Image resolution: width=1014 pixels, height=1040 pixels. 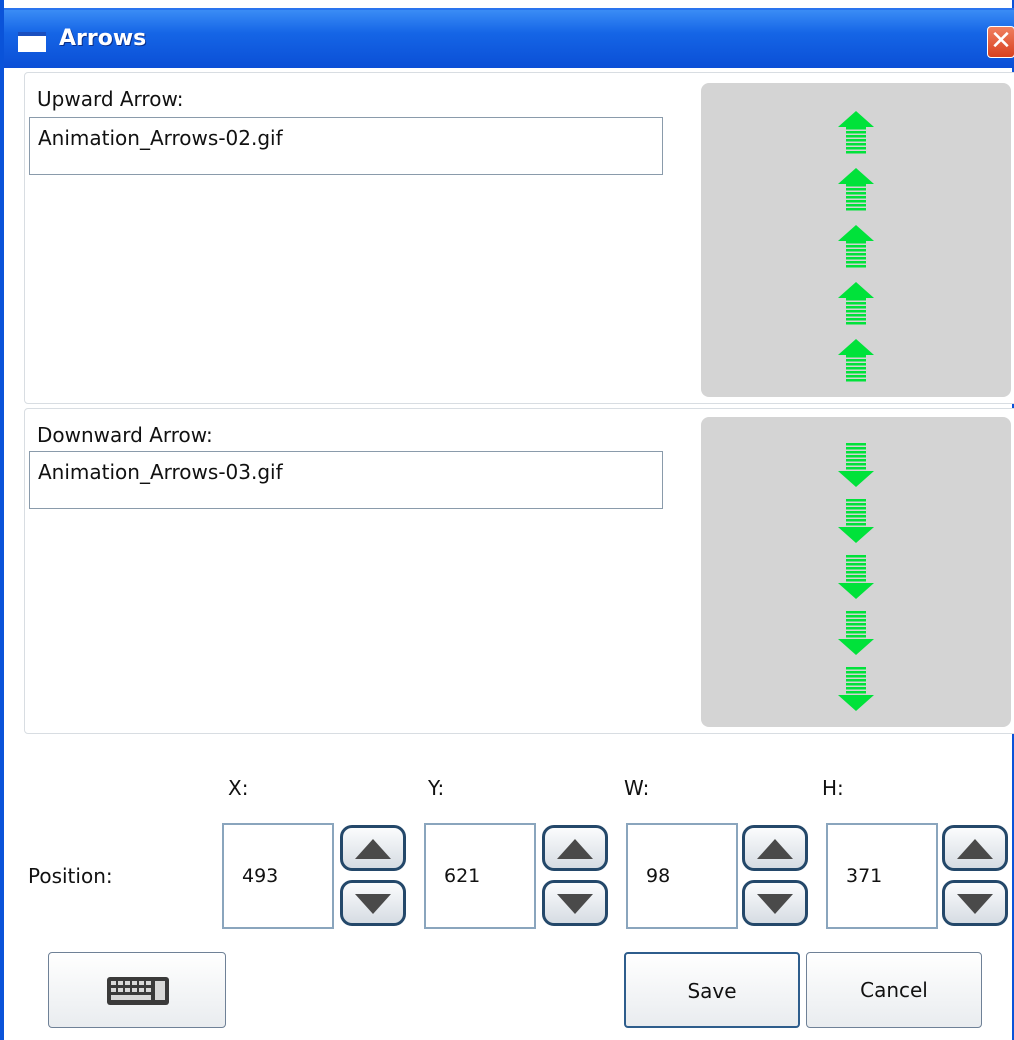 What do you see at coordinates (346, 146) in the screenshot?
I see `upward-arrow-filename-field: Animation_Arrows-02.gif` at bounding box center [346, 146].